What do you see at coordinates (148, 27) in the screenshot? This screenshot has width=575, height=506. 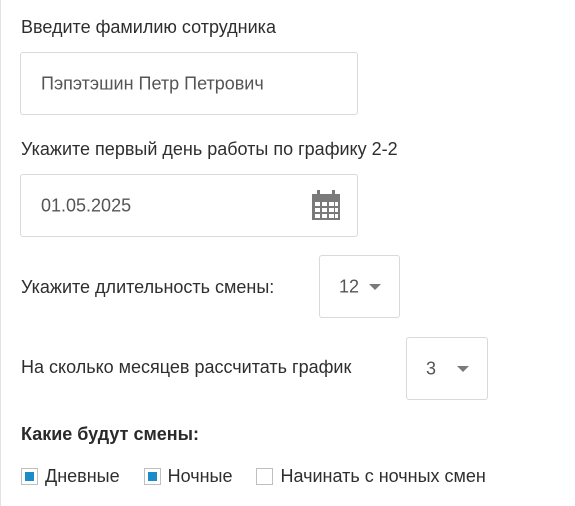 I see `employee-label: Введите фамилию сотрудника` at bounding box center [148, 27].